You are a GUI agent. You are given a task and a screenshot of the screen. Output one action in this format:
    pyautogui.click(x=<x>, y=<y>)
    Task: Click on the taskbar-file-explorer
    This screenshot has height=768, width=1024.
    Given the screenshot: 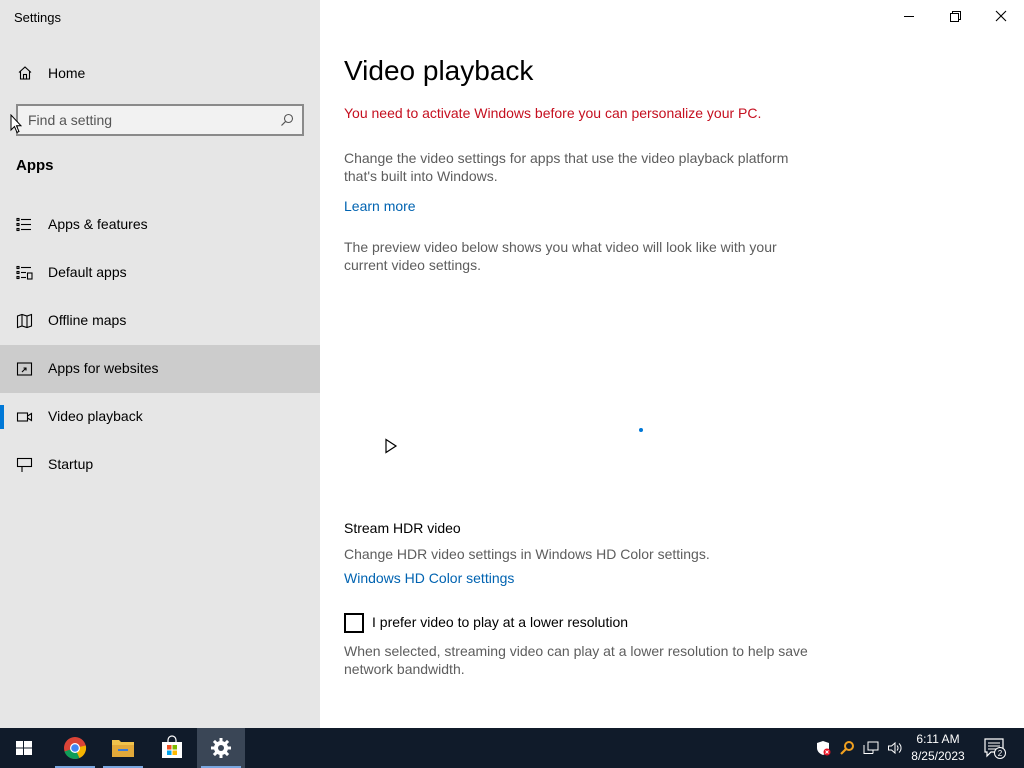 What is the action you would take?
    pyautogui.click(x=123, y=748)
    